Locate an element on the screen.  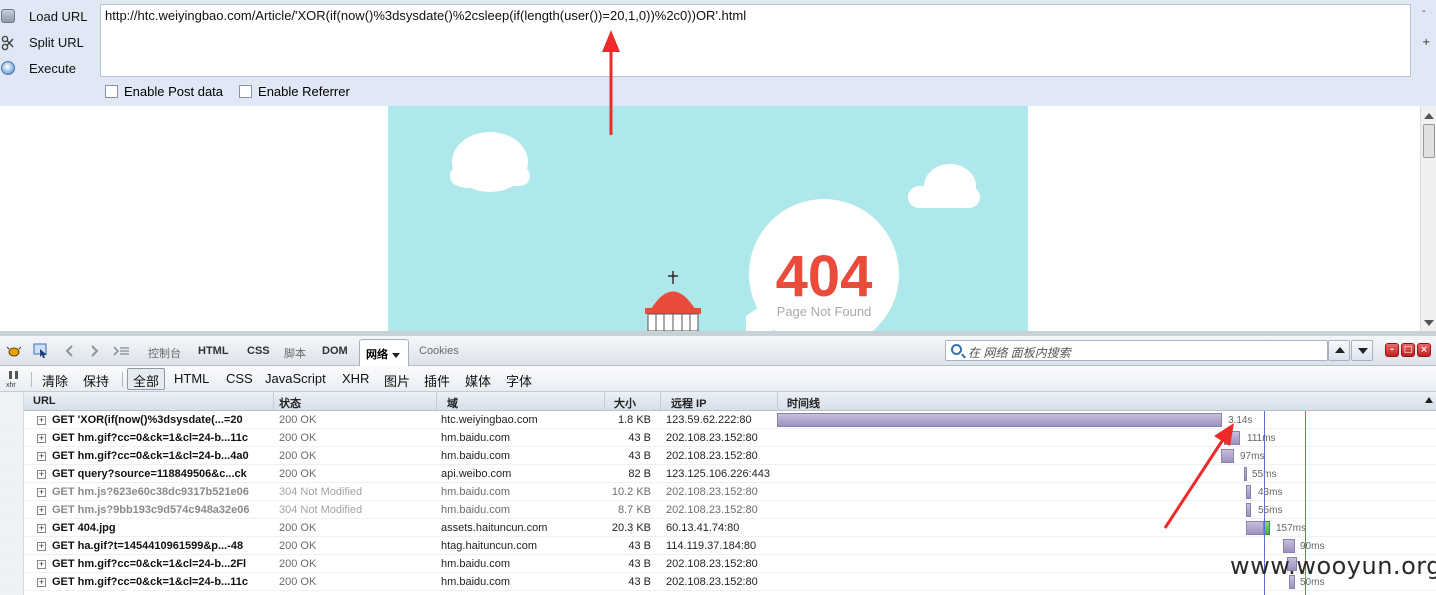
request-ip: 123.125.106.226:443 is located at coordinates (718, 474).